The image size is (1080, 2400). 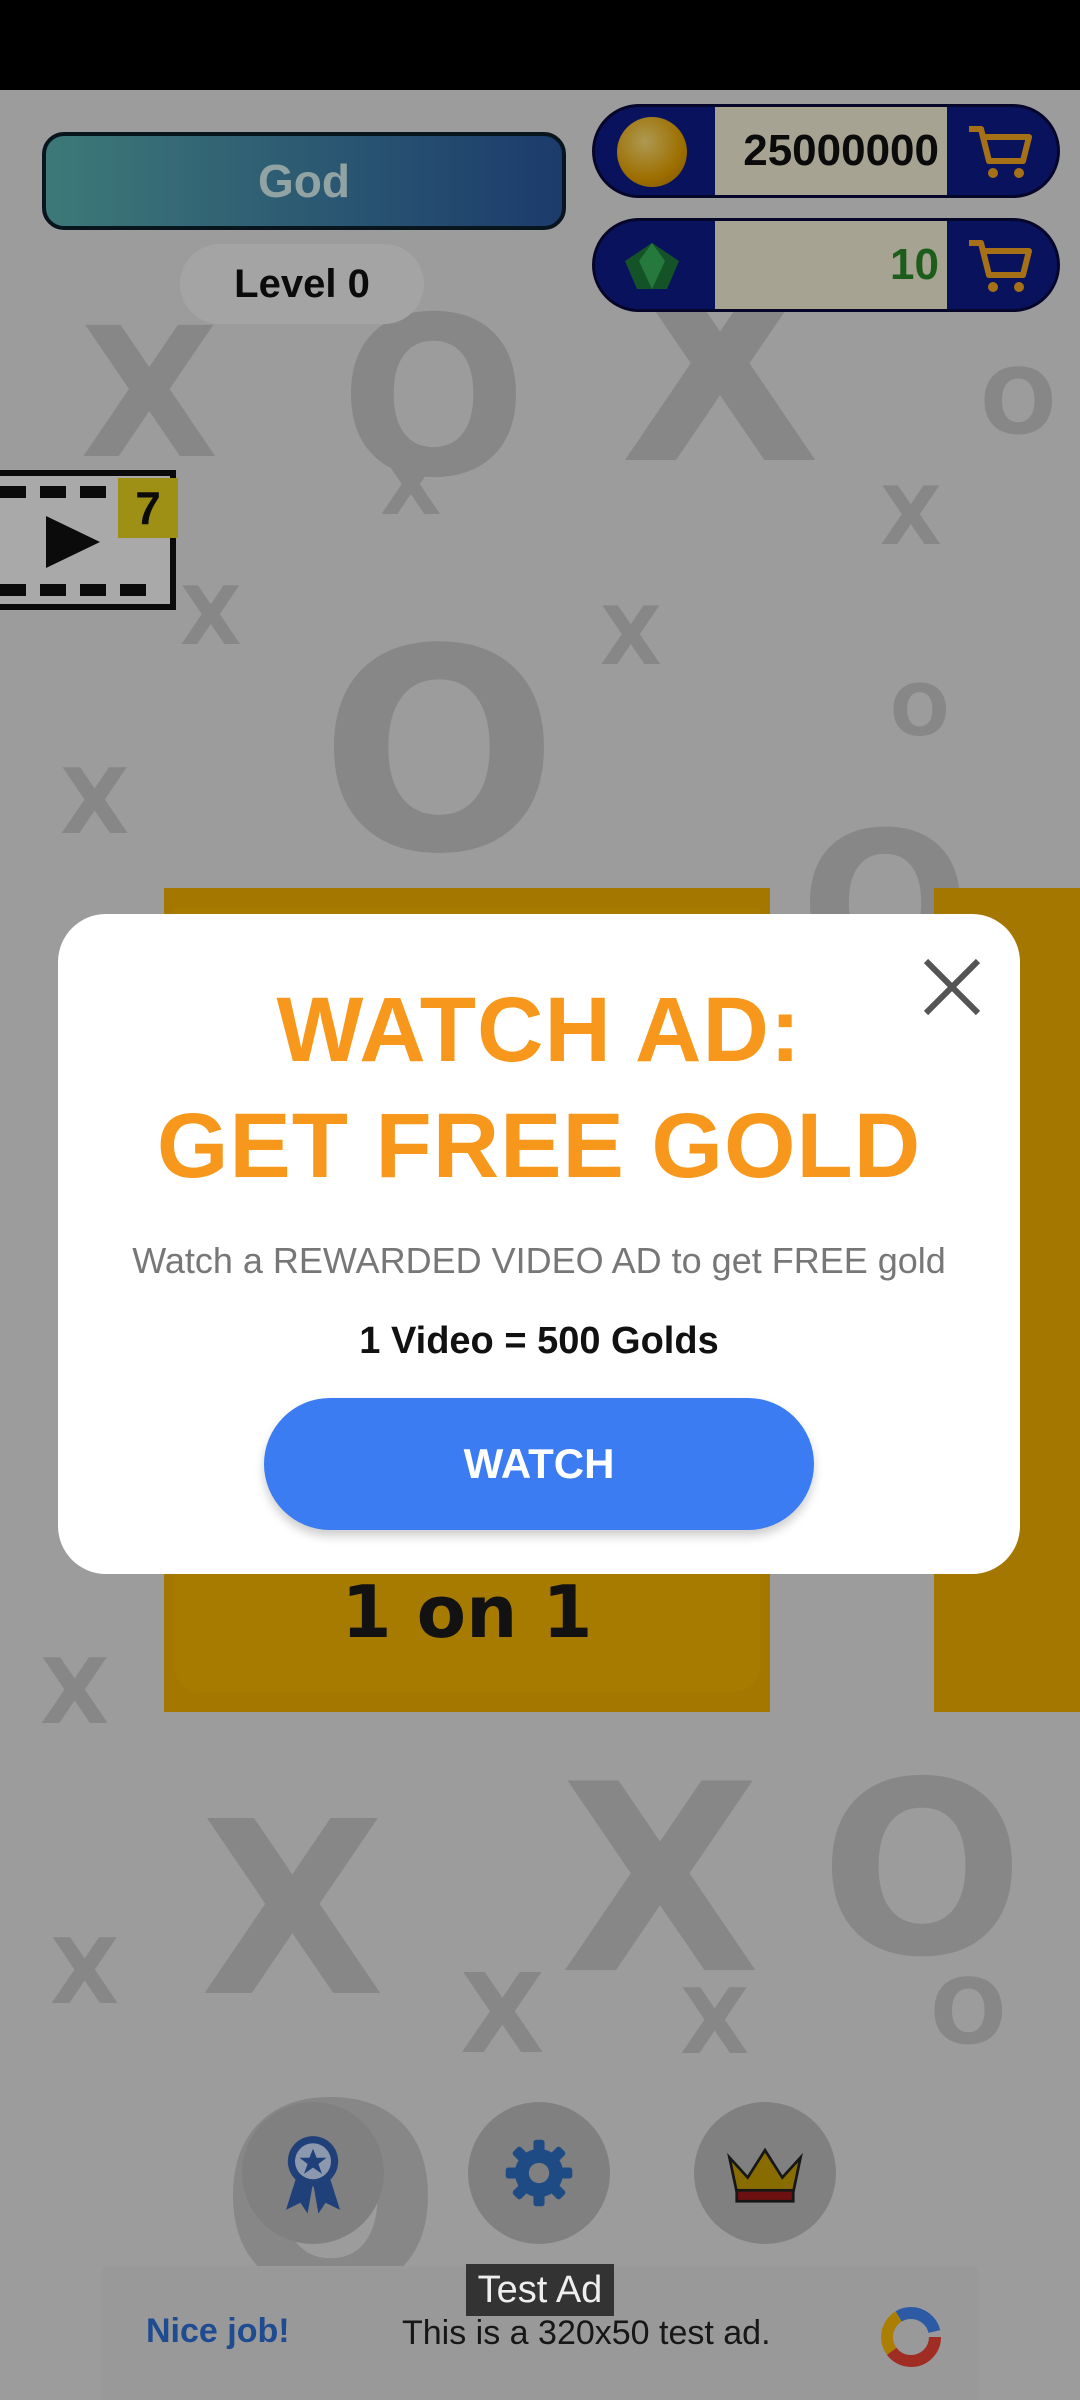 I want to click on watch-button: WATCH, so click(x=539, y=1464).